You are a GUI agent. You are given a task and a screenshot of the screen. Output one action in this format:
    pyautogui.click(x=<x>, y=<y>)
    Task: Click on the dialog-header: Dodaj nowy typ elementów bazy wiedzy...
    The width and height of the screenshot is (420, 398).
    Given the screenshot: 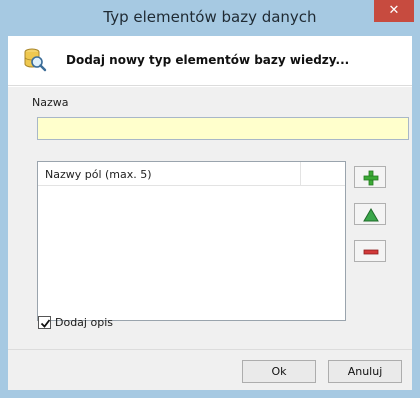 What is the action you would take?
    pyautogui.click(x=210, y=61)
    